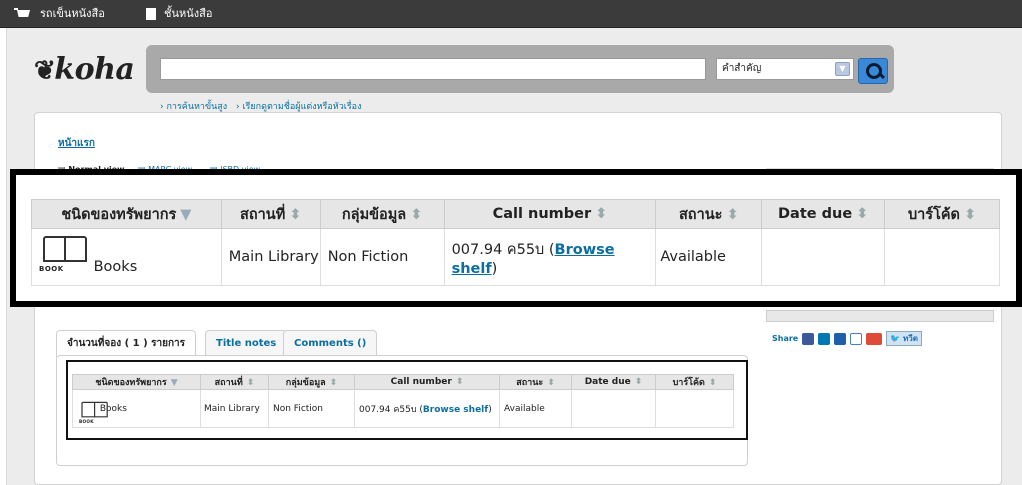  I want to click on koha-logo: ❦koha, so click(84, 69).